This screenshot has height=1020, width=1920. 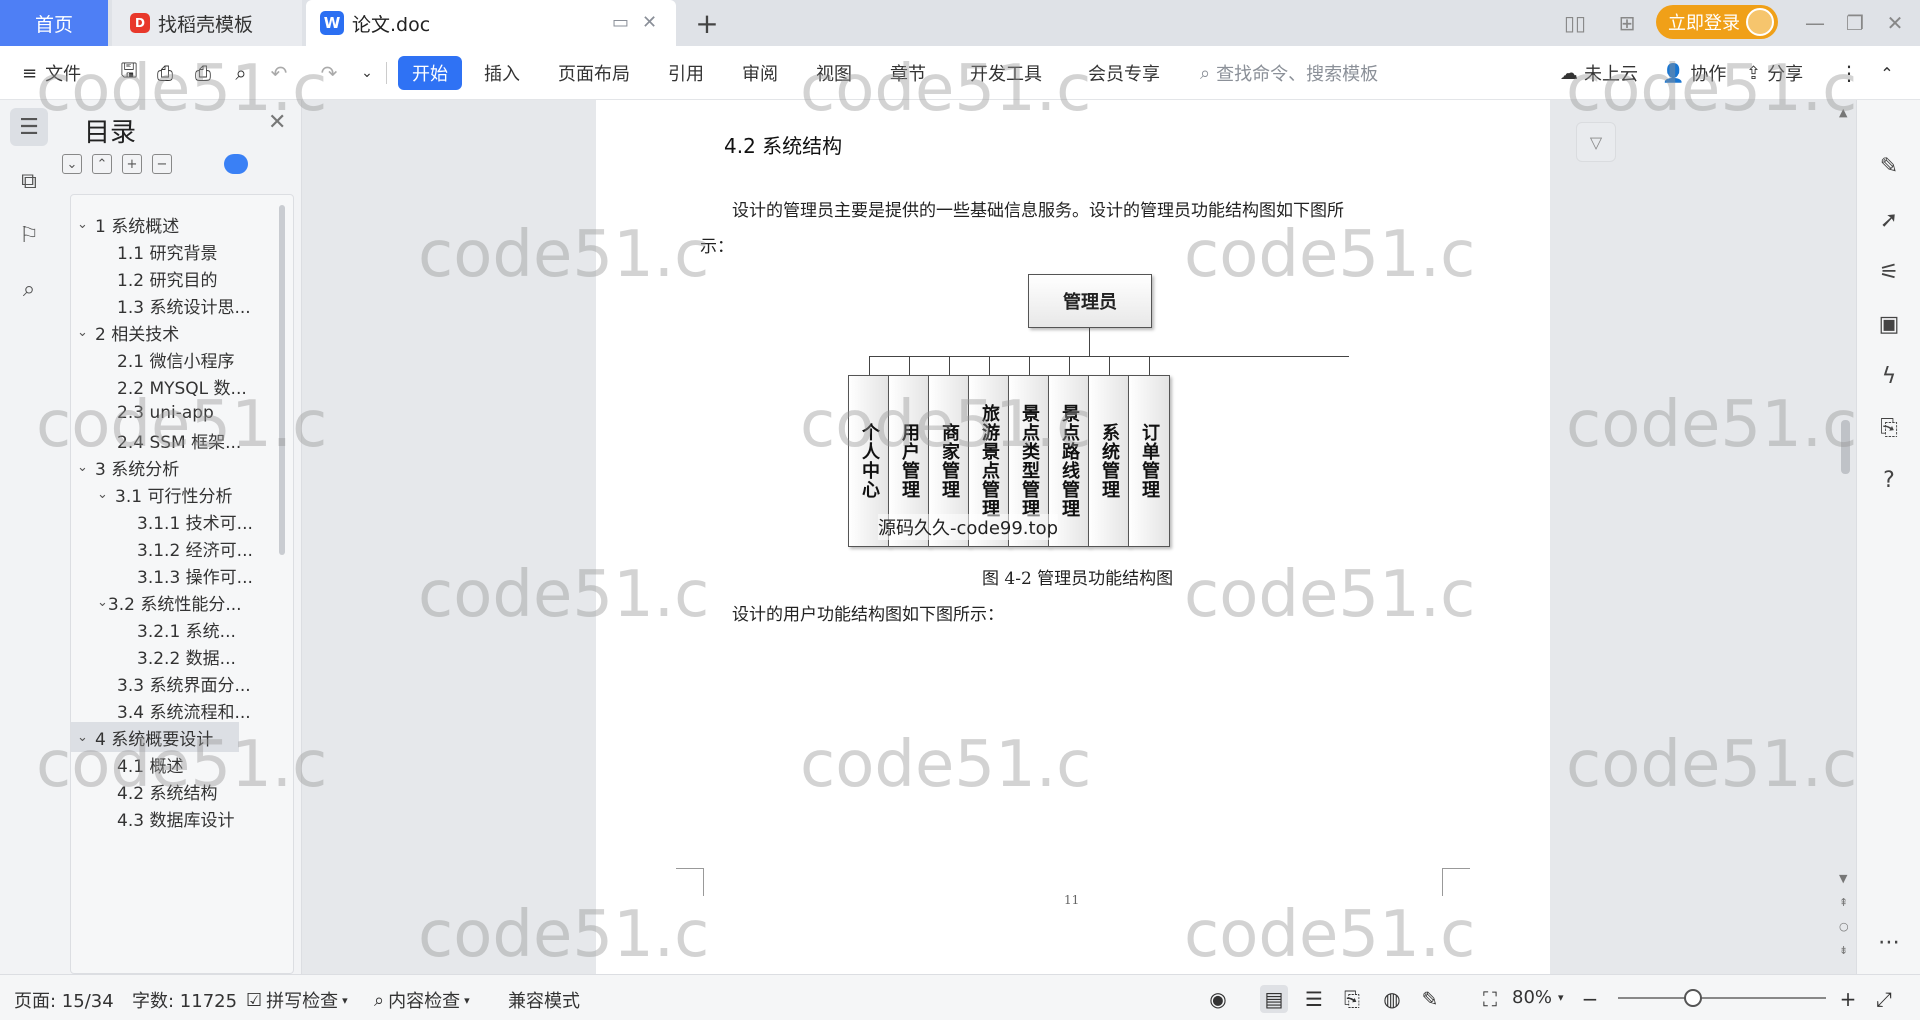 What do you see at coordinates (1717, 22) in the screenshot?
I see `login-button: 立即登录` at bounding box center [1717, 22].